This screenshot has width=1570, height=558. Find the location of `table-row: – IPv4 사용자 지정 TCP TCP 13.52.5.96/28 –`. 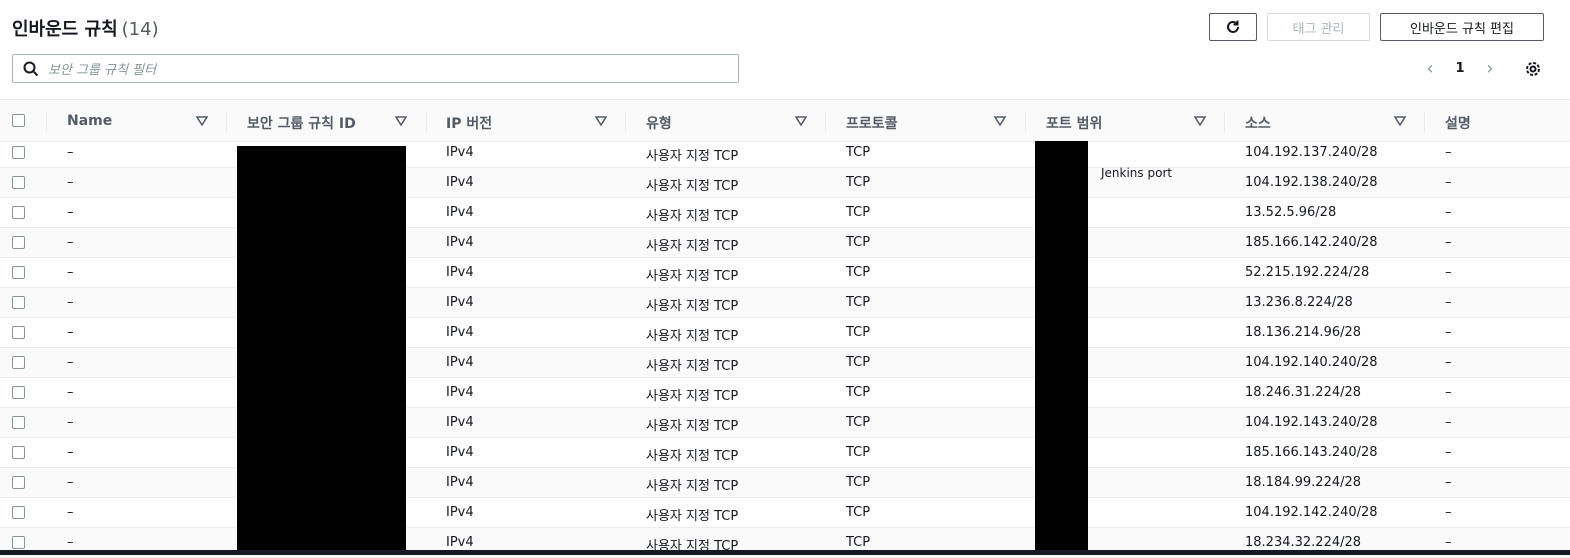

table-row: – IPv4 사용자 지정 TCP TCP 13.52.5.96/28 – is located at coordinates (785, 213).